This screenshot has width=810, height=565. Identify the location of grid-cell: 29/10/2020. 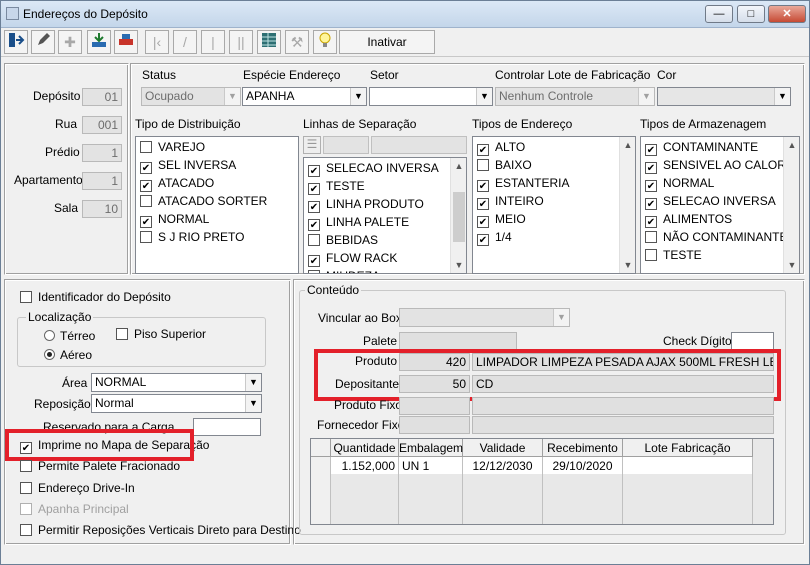
(583, 466).